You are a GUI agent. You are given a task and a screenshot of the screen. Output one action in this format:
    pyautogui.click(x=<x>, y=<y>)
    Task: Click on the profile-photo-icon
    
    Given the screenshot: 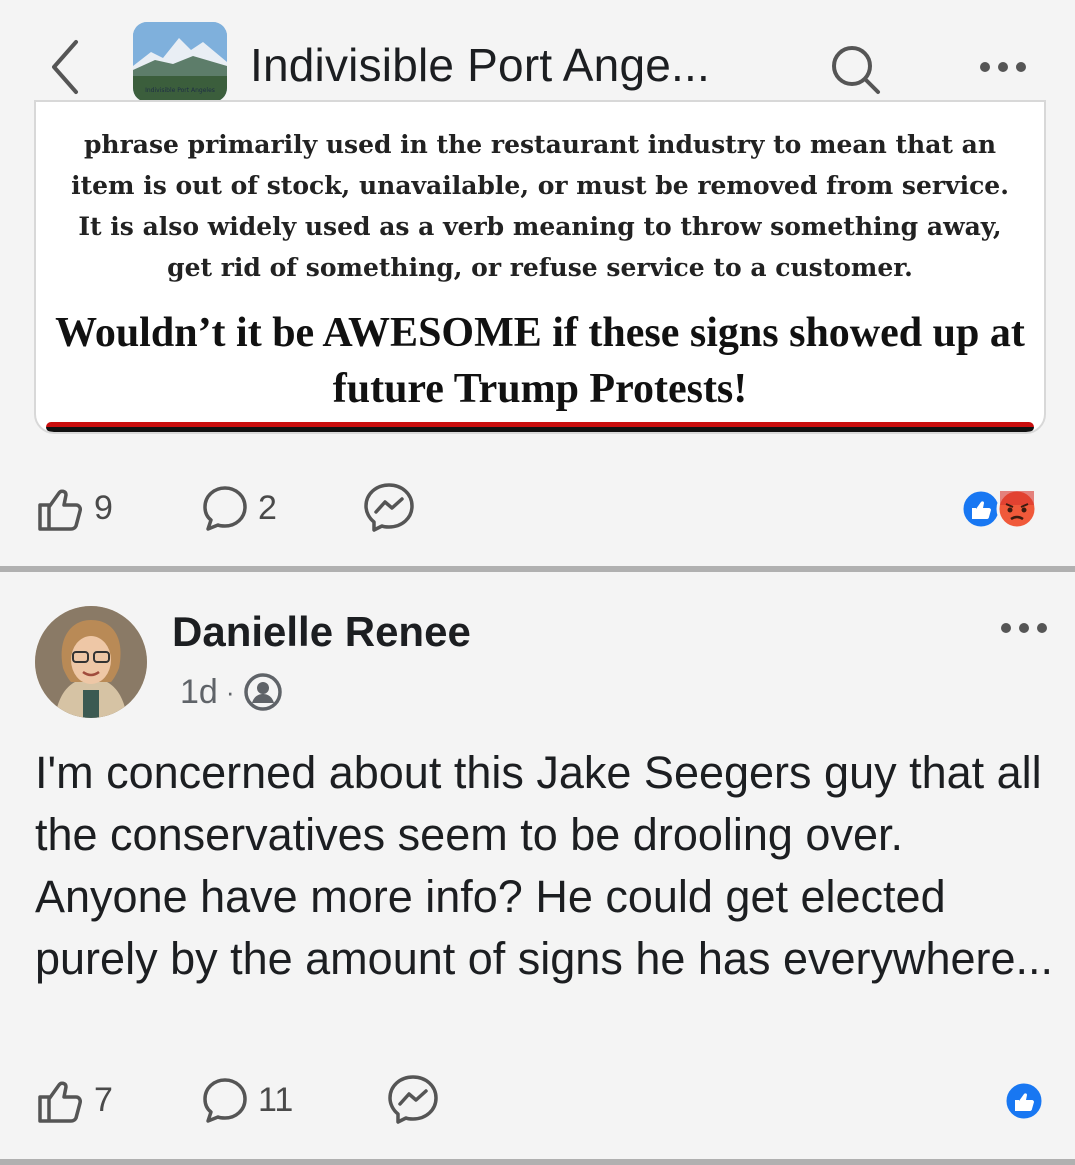 What is the action you would take?
    pyautogui.click(x=91, y=662)
    